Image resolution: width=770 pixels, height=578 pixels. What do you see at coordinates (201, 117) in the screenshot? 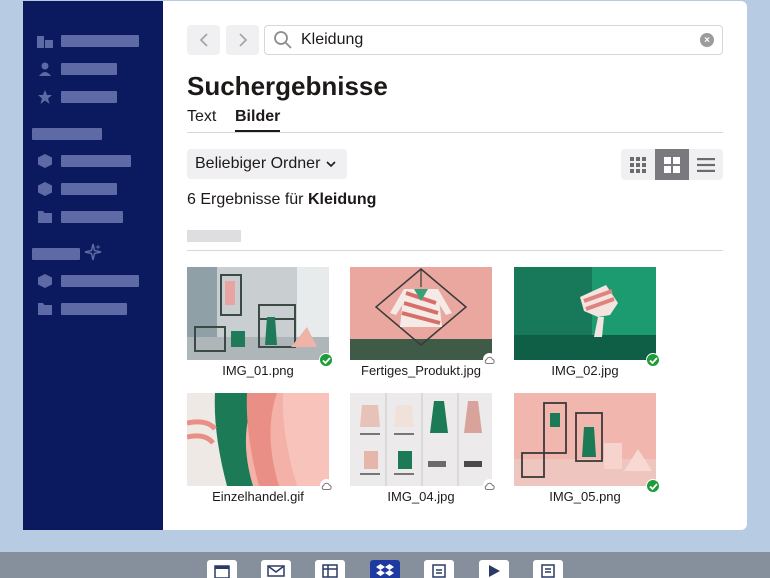
I see `tab-text: Text` at bounding box center [201, 117].